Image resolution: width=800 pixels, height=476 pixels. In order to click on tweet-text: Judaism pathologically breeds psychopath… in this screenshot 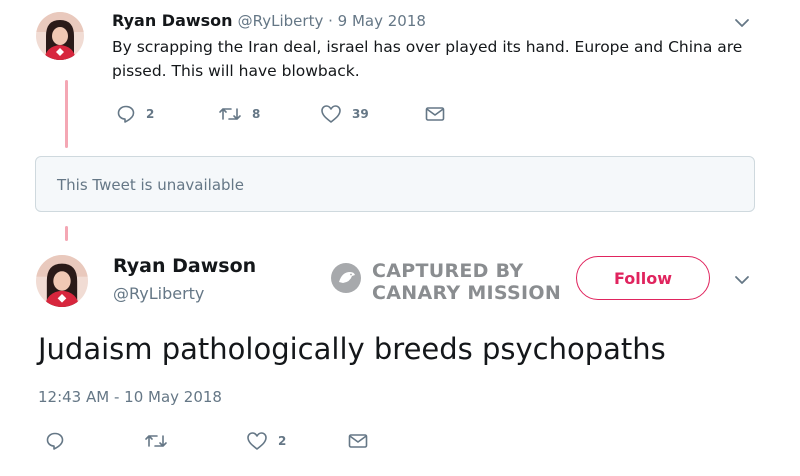, I will do `click(352, 349)`.